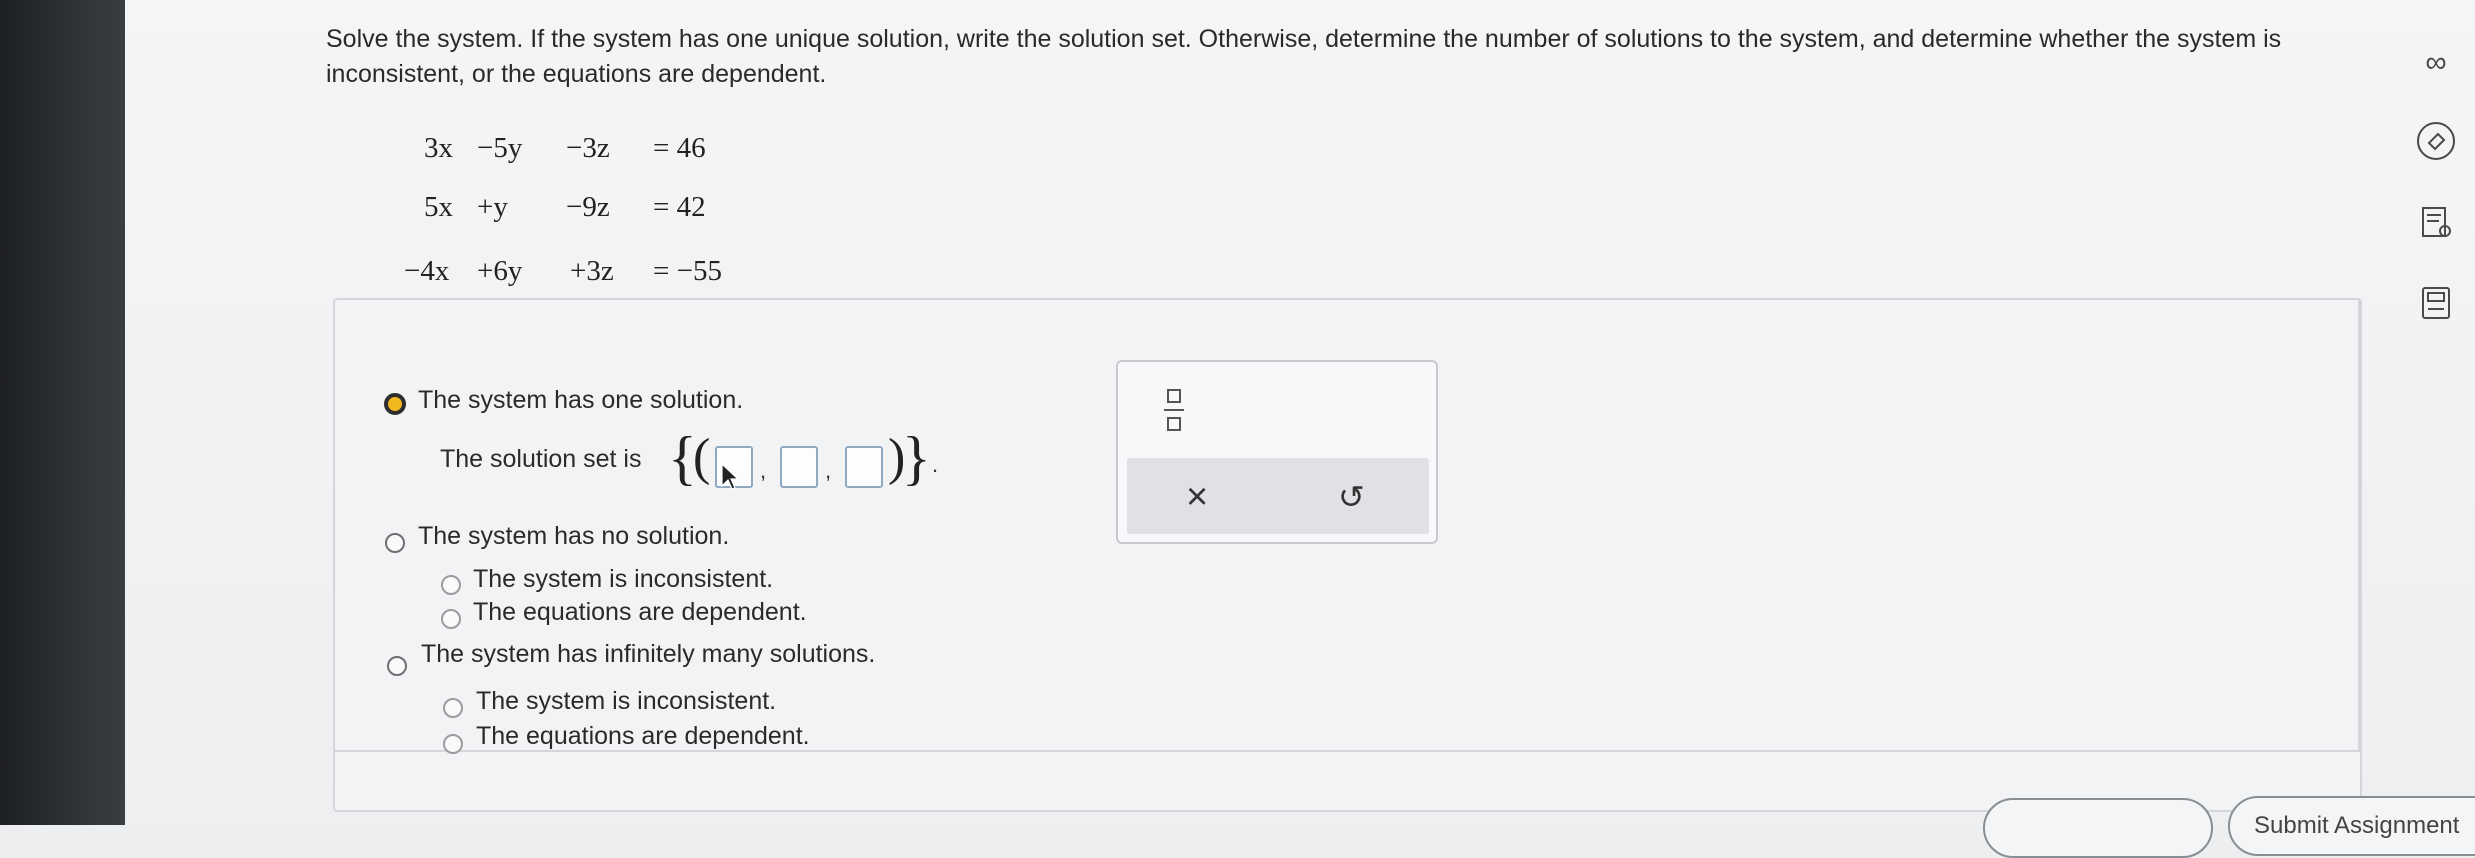 The image size is (2475, 858). I want to click on eq-term-y: +y, so click(492, 207).